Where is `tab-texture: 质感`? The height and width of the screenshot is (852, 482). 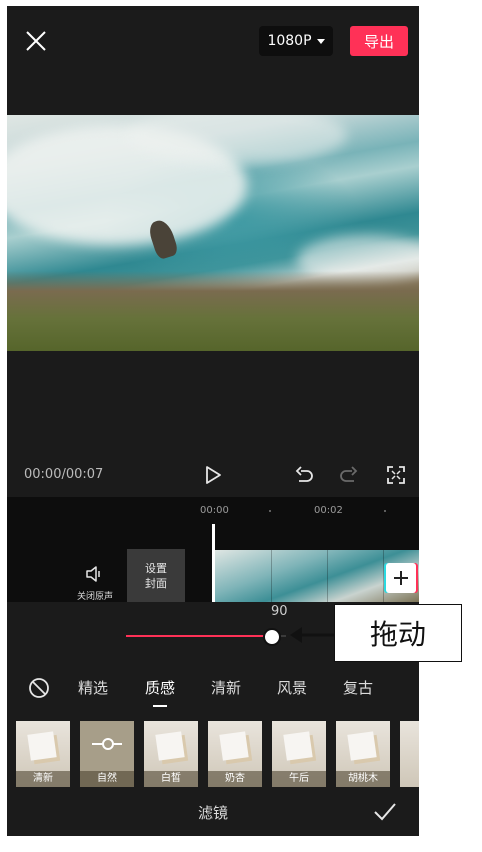
tab-texture: 质感 is located at coordinates (160, 687).